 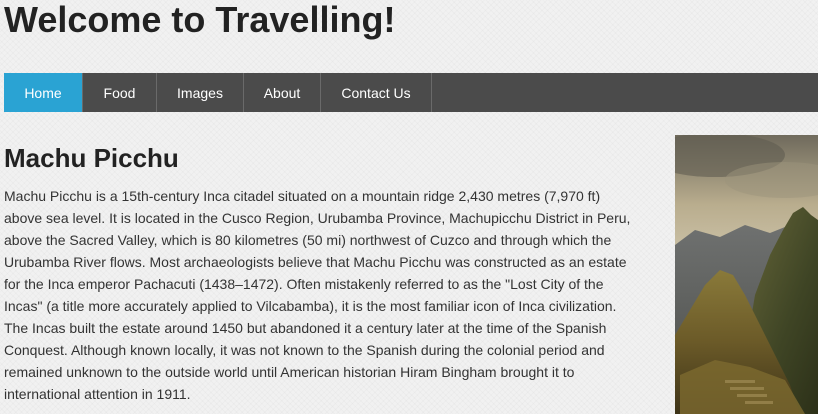 I want to click on site-title: Welcome to Travelling!, so click(x=200, y=20).